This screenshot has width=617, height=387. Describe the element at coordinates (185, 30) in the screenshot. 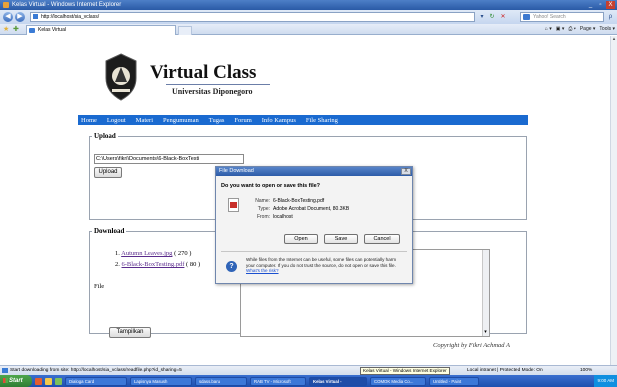

I see `new-tab-button` at that location.